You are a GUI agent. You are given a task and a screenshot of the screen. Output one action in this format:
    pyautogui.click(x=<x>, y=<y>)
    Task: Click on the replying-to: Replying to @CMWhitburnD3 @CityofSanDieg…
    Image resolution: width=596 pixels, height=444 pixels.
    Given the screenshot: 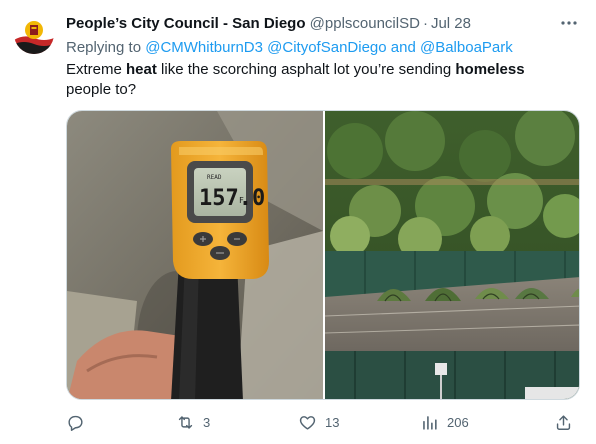 What is the action you would take?
    pyautogui.click(x=289, y=48)
    